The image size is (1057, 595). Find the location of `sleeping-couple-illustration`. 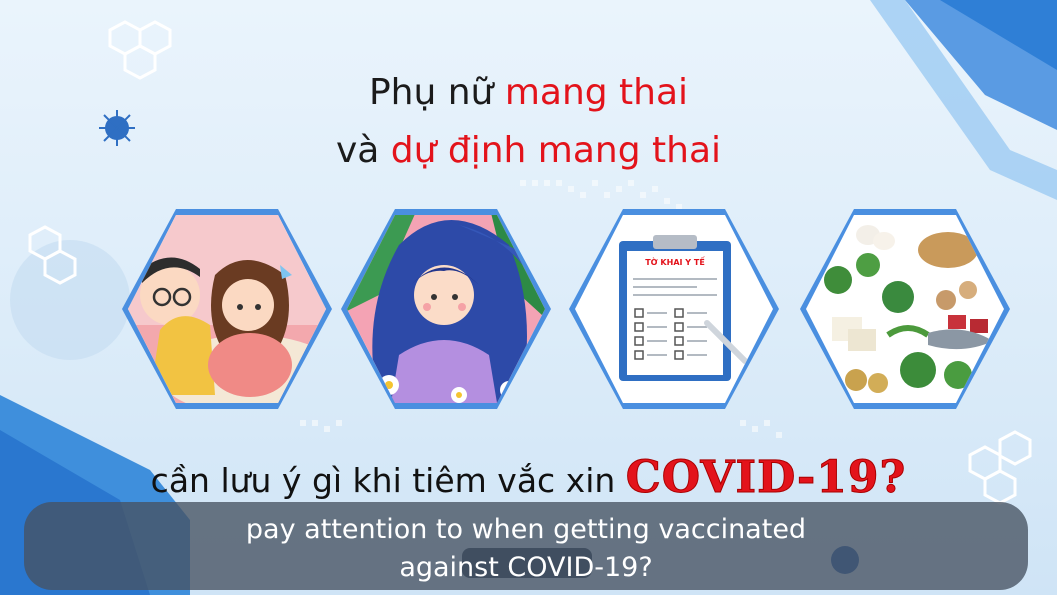

sleeping-couple-illustration is located at coordinates (227, 309).